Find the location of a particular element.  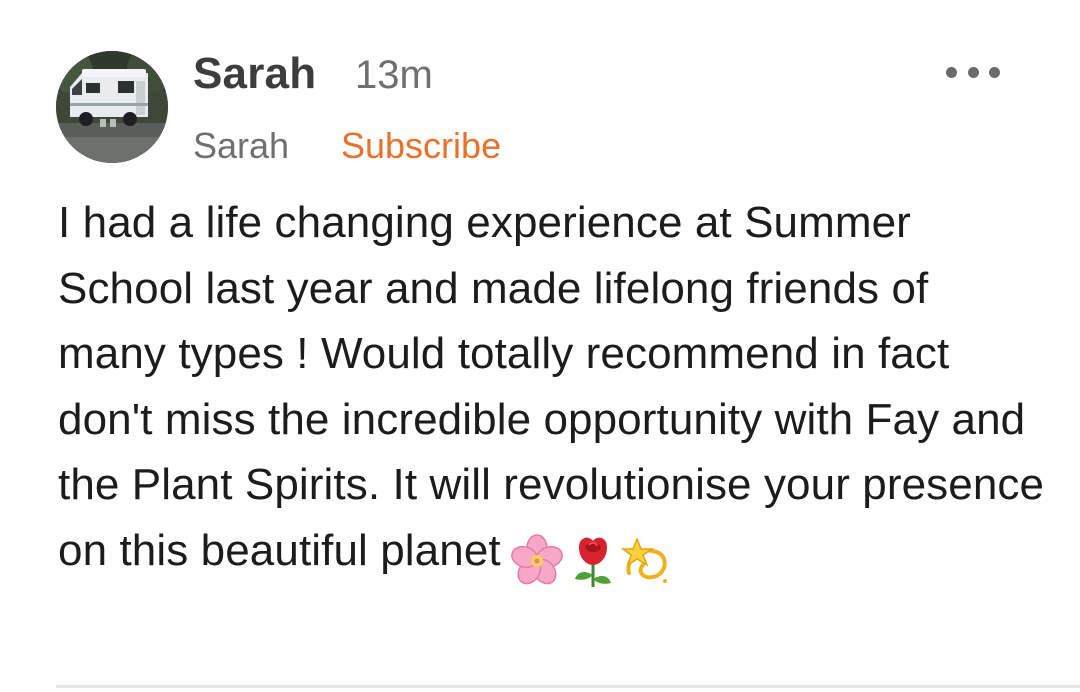

cherry-blossom-icon is located at coordinates (536, 559).